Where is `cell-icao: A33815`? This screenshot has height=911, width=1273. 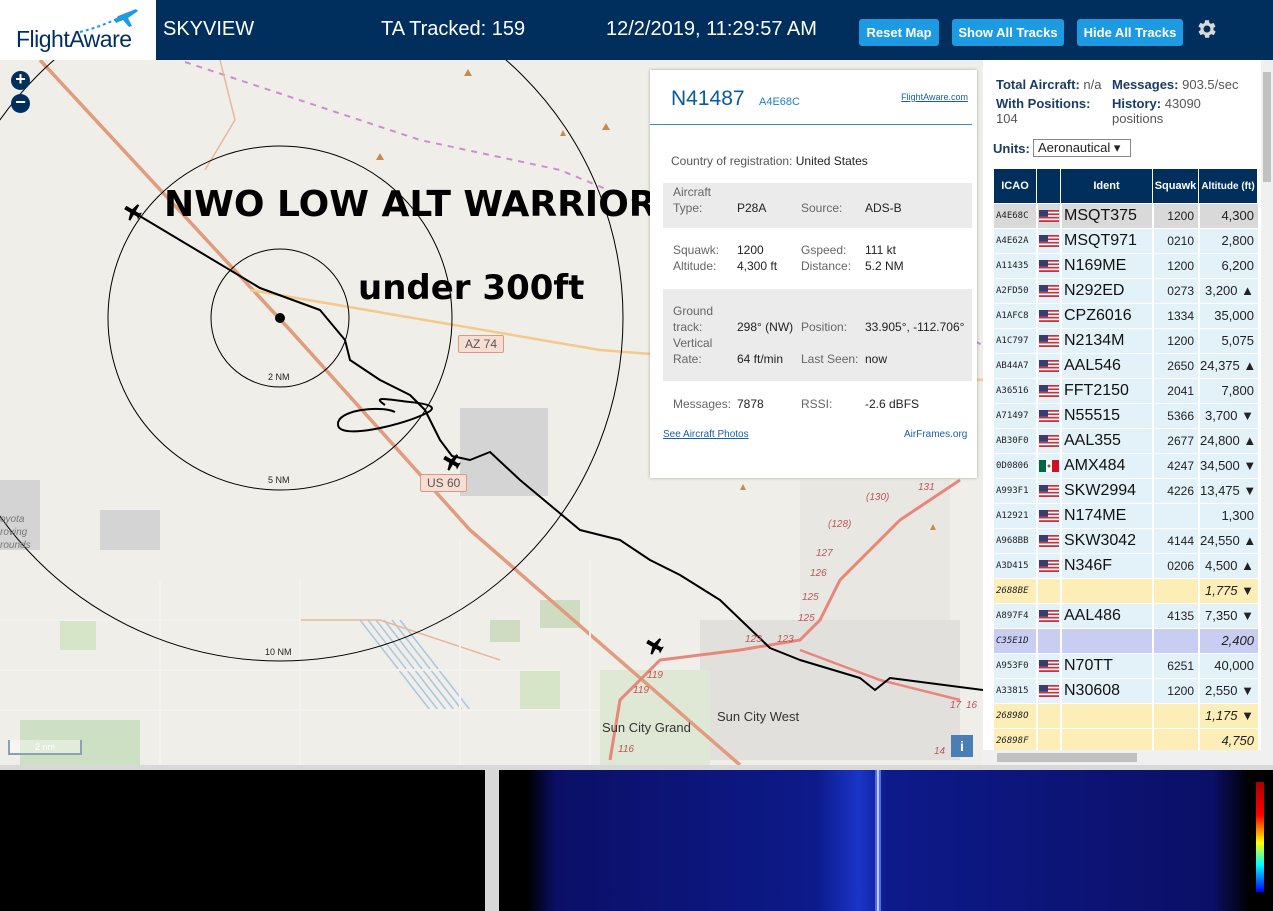 cell-icao: A33815 is located at coordinates (1015, 691).